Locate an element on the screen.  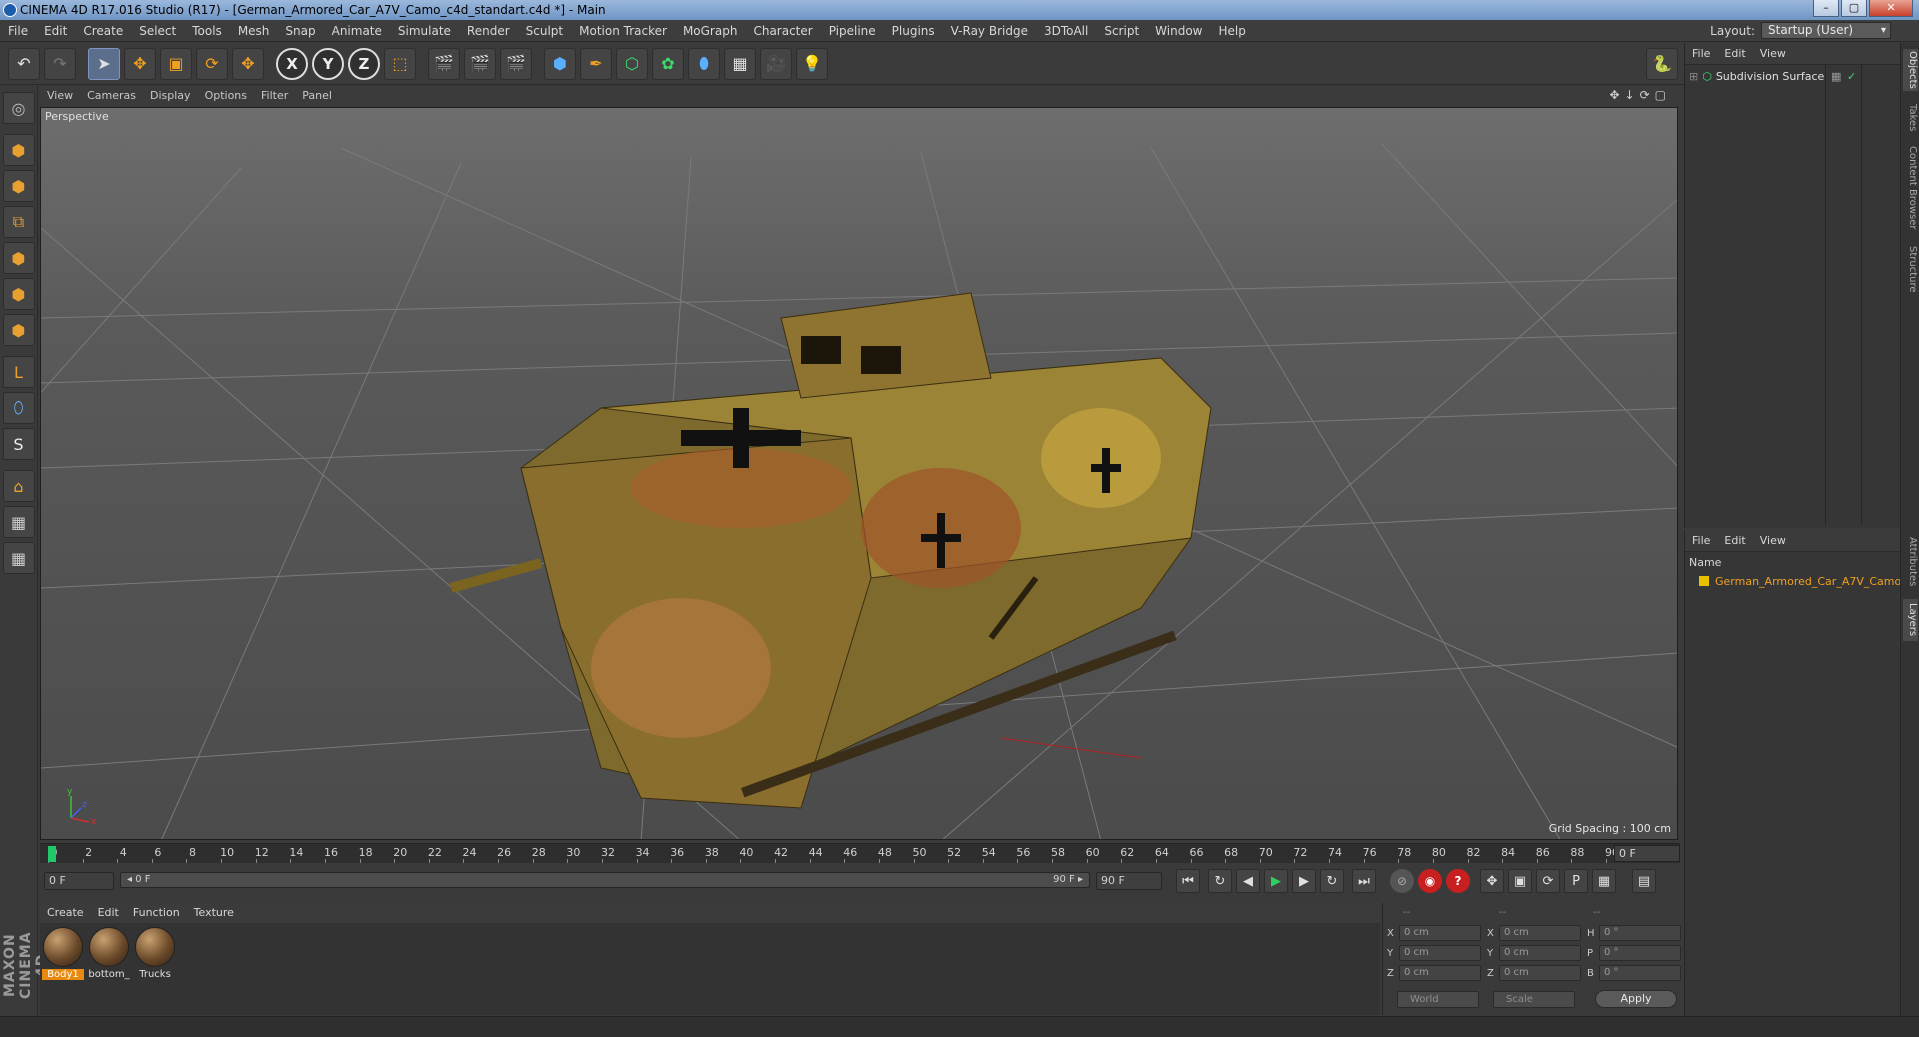
material-bottom: bottom_ is located at coordinates (109, 953).